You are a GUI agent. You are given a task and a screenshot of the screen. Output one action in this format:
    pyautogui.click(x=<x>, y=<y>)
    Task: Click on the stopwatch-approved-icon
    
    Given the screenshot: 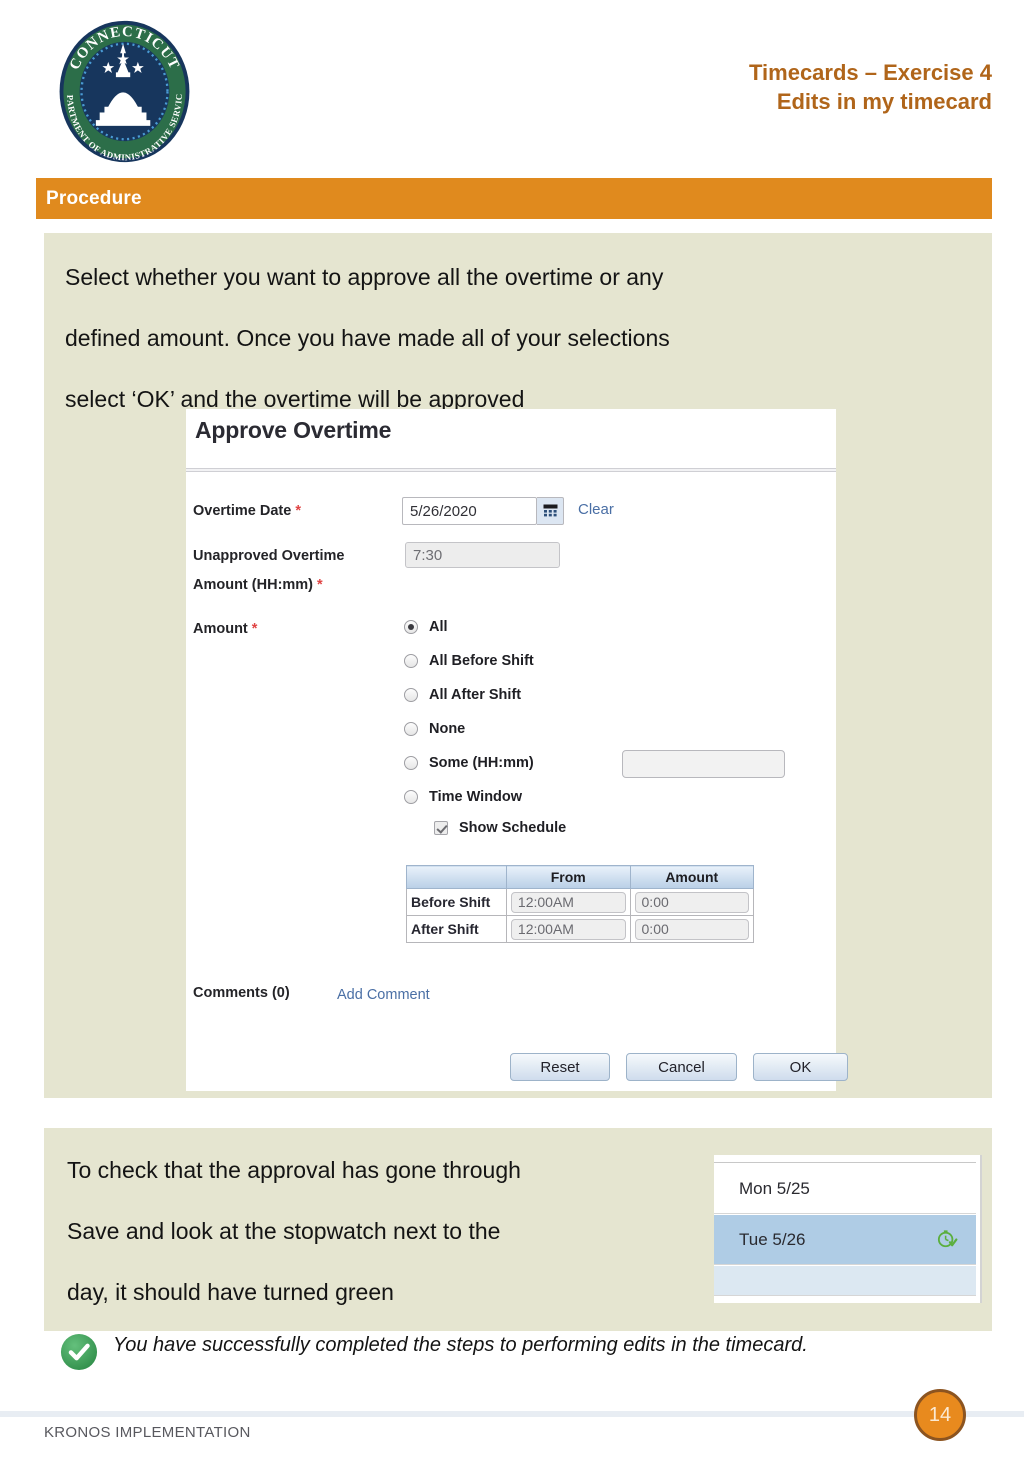 What is the action you would take?
    pyautogui.click(x=947, y=1239)
    